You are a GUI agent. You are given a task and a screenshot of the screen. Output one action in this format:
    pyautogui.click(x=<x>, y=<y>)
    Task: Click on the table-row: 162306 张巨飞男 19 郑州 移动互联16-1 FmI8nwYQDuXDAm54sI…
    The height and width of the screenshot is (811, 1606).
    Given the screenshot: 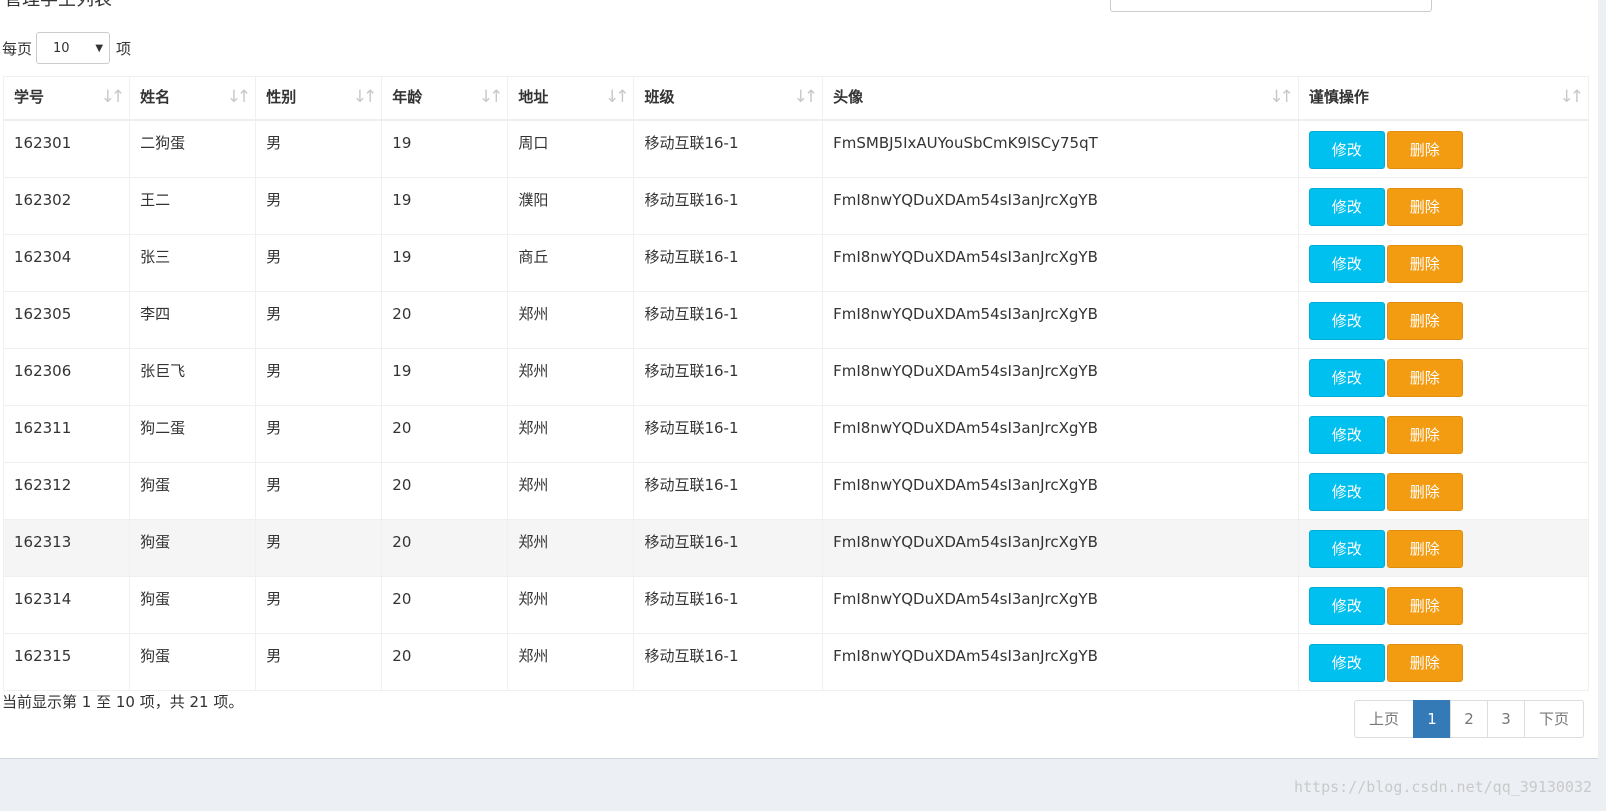 What is the action you would take?
    pyautogui.click(x=796, y=377)
    